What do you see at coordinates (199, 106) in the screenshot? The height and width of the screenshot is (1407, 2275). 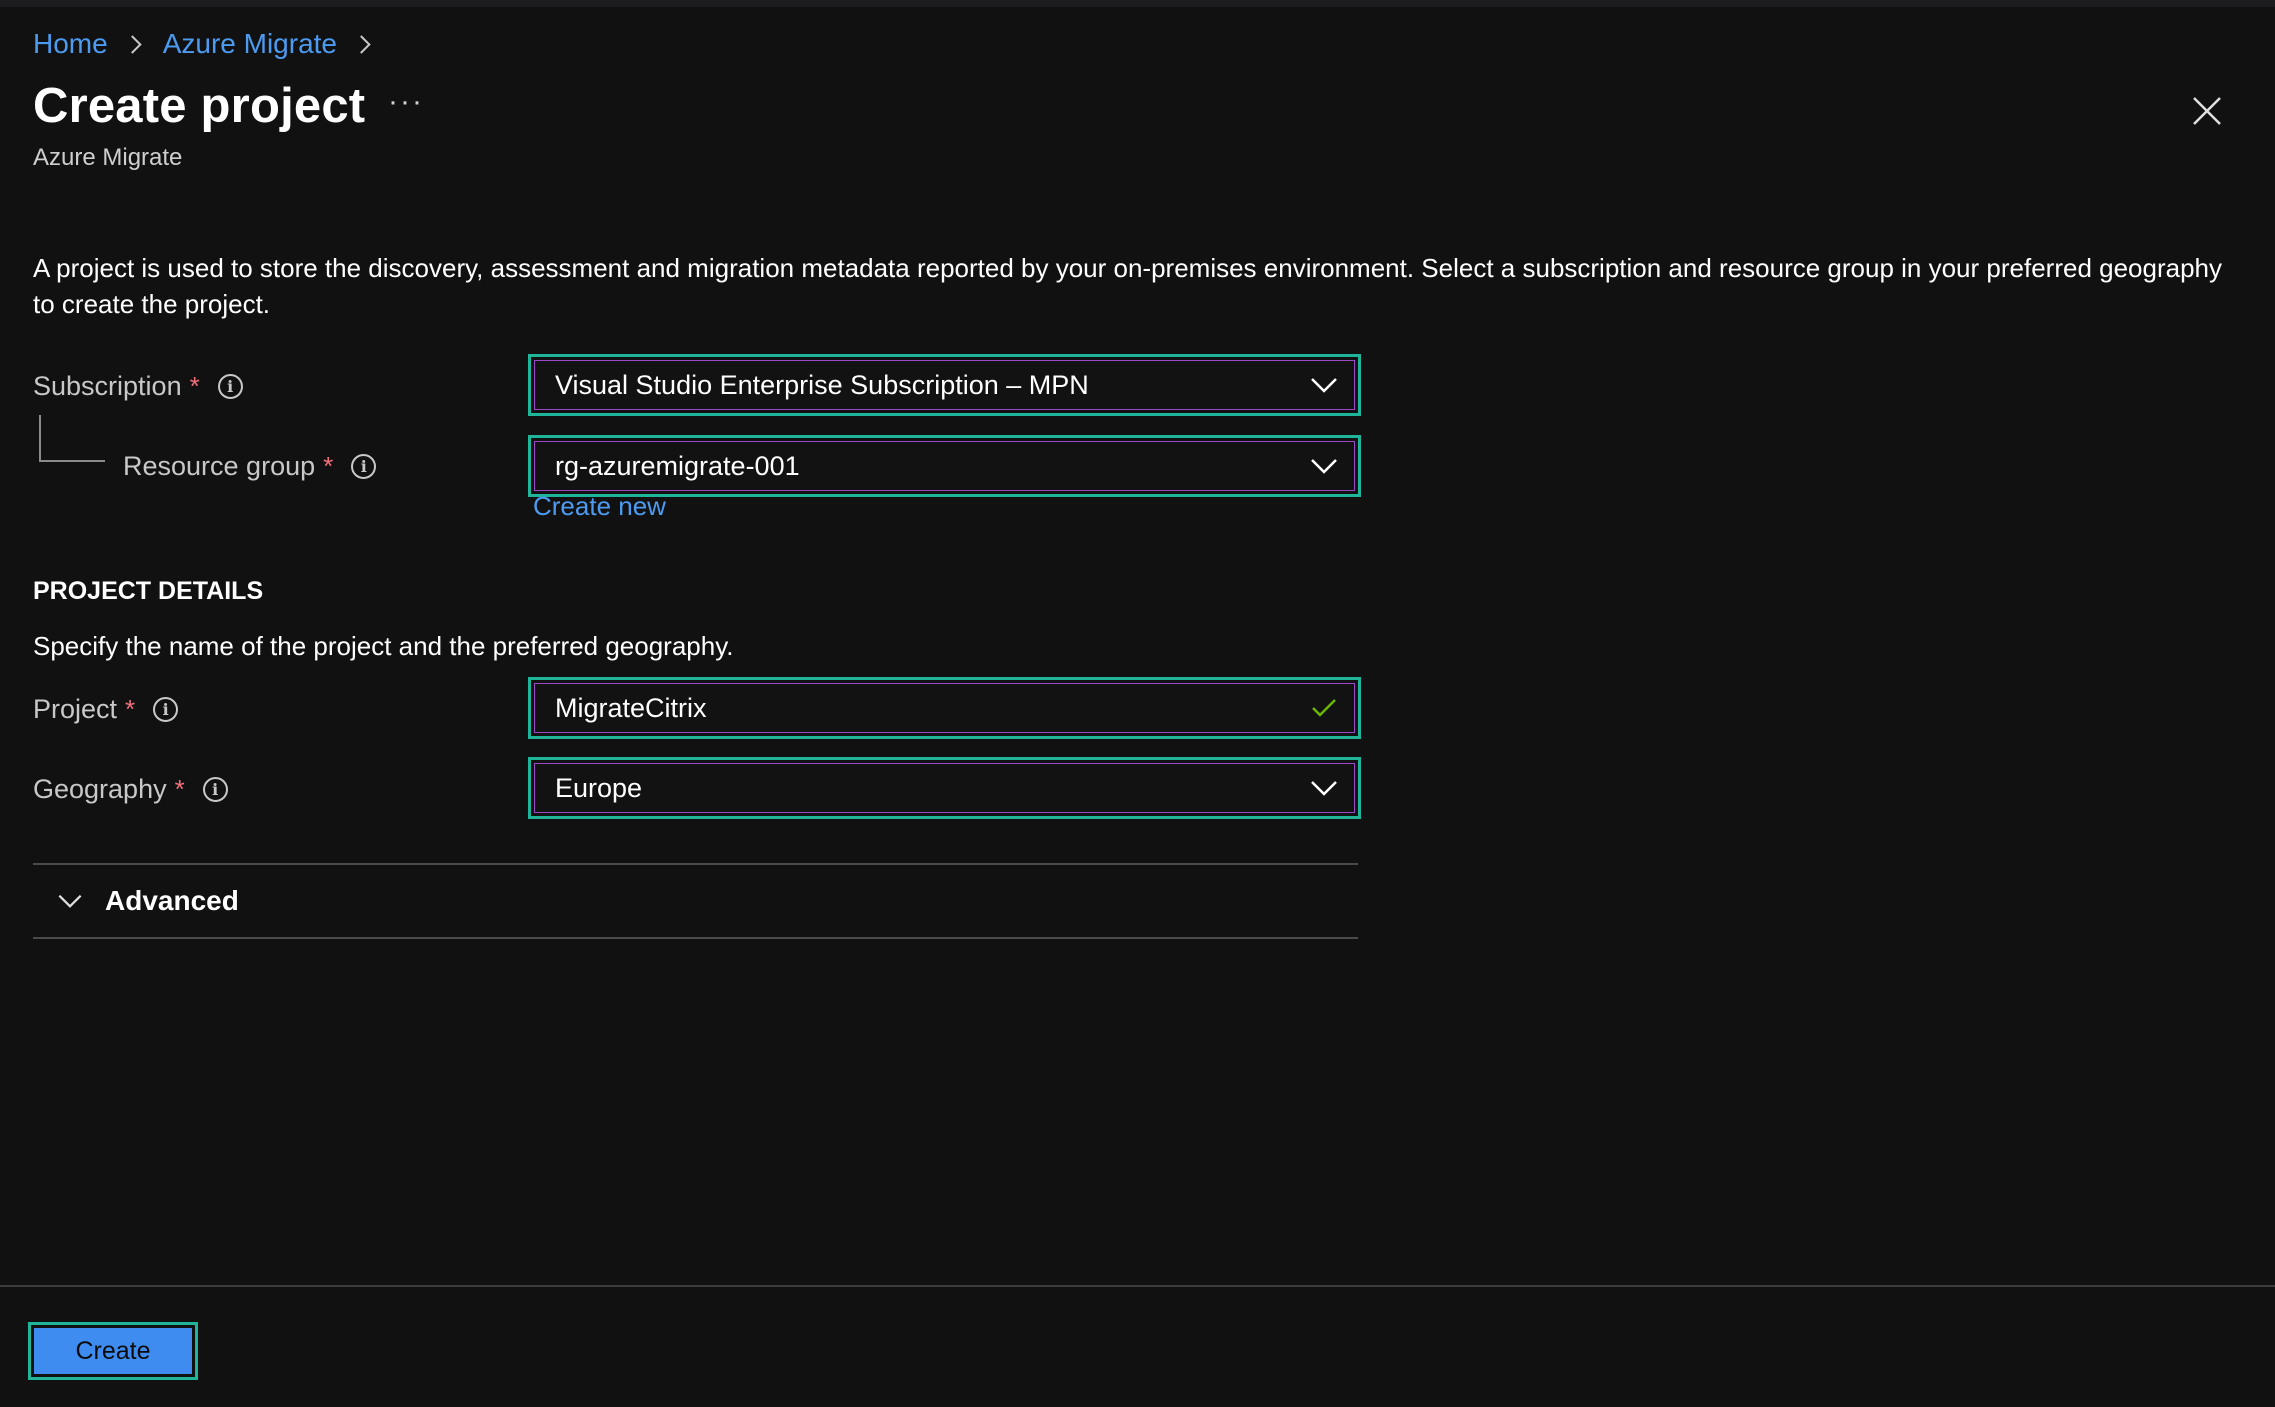 I see `page-title: Create project` at bounding box center [199, 106].